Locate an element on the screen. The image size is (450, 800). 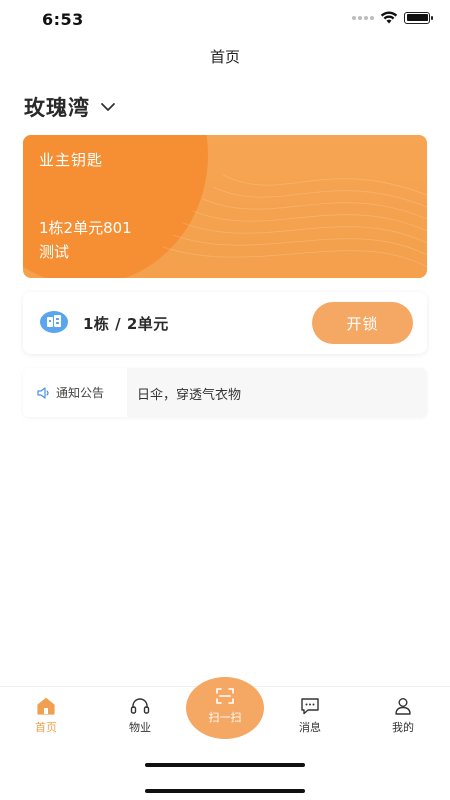
tab-messages-label: 消息 is located at coordinates (310, 727).